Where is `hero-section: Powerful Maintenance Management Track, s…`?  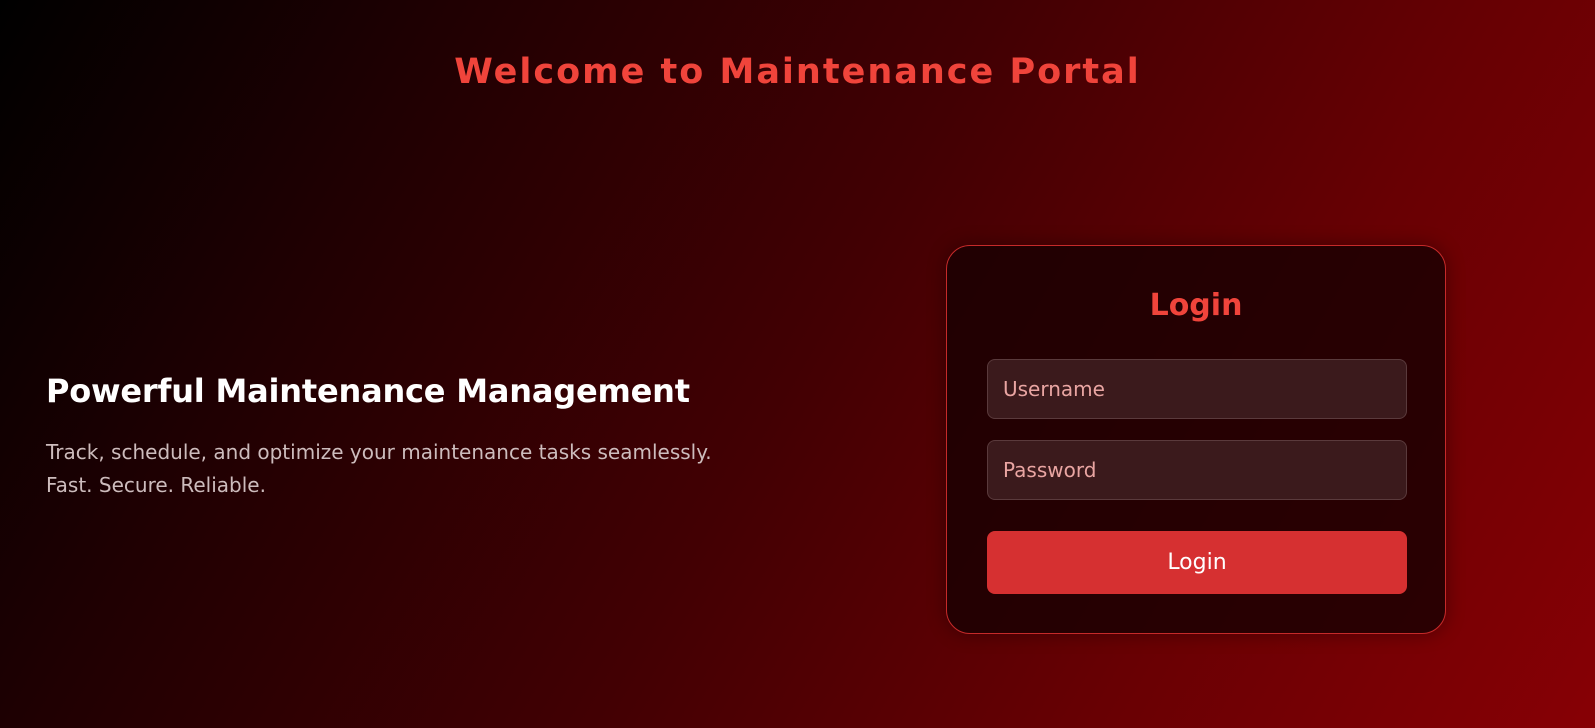
hero-section: Powerful Maintenance Management Track, s… is located at coordinates (426, 437).